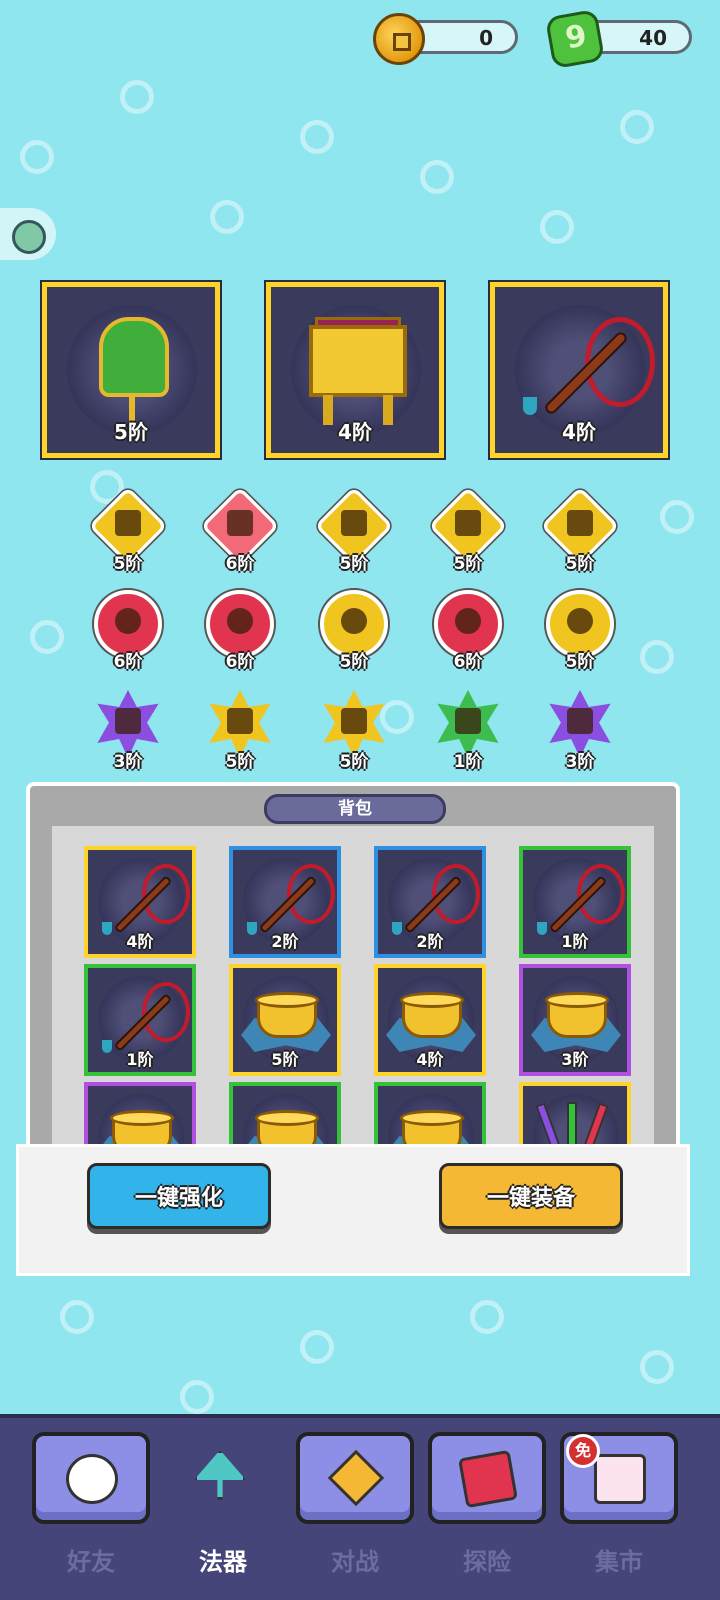 This screenshot has height=1600, width=720. What do you see at coordinates (91, 1562) in the screenshot?
I see `tab-friends-label: 好友` at bounding box center [91, 1562].